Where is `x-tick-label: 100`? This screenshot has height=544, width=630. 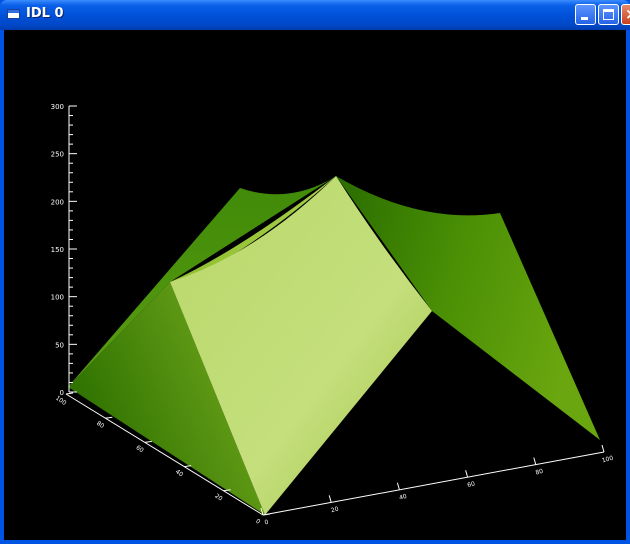 x-tick-label: 100 is located at coordinates (607, 460).